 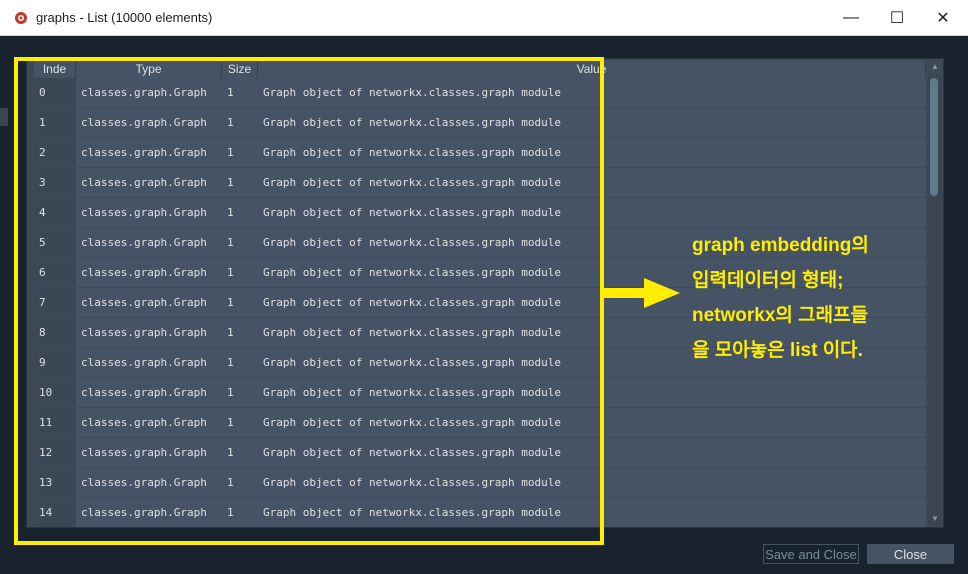 What do you see at coordinates (4, 117) in the screenshot?
I see `background-window-edge` at bounding box center [4, 117].